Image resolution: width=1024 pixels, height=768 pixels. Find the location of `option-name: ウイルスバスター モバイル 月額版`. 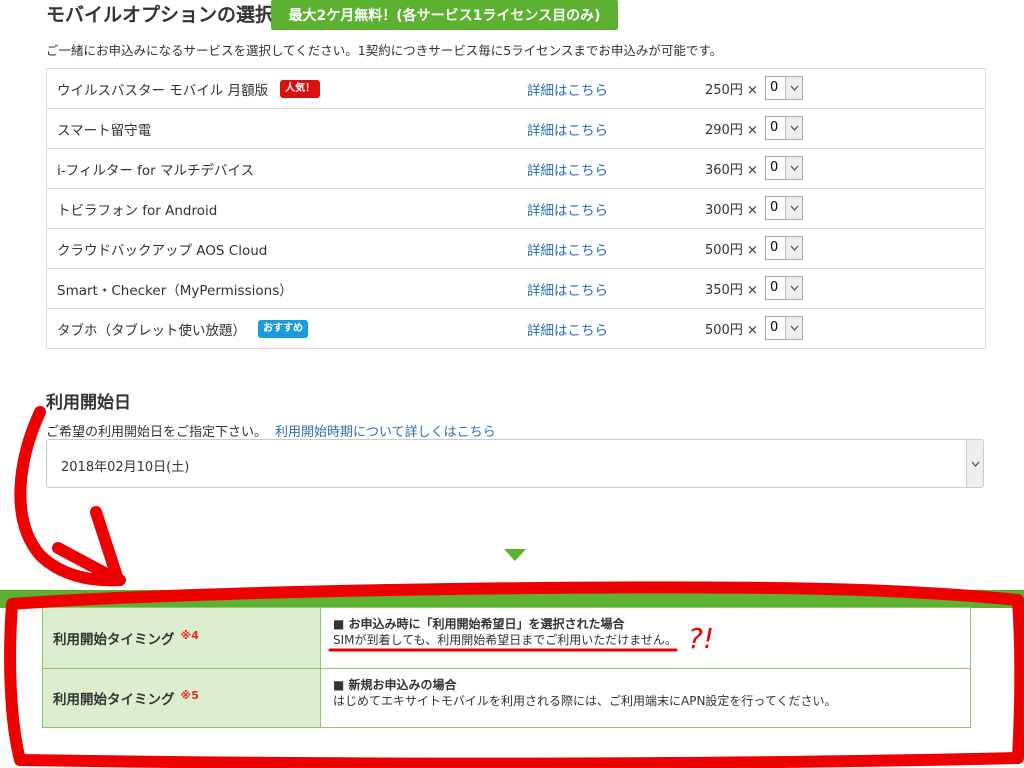

option-name: ウイルスバスター モバイル 月額版 is located at coordinates (163, 90).